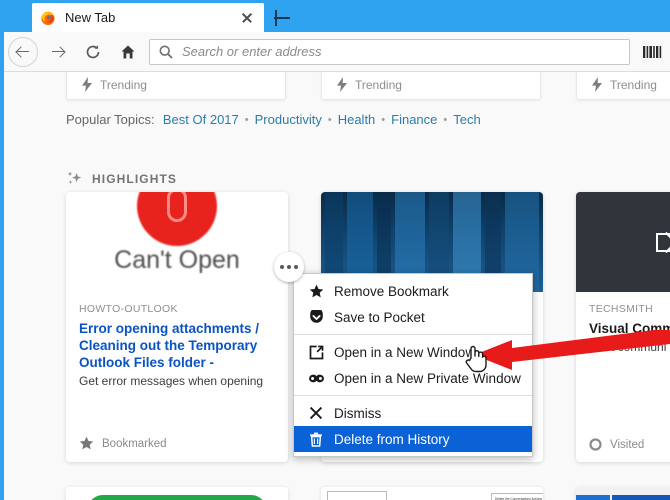 This screenshot has height=500, width=670. I want to click on techsmith-mark-icon, so click(663, 242).